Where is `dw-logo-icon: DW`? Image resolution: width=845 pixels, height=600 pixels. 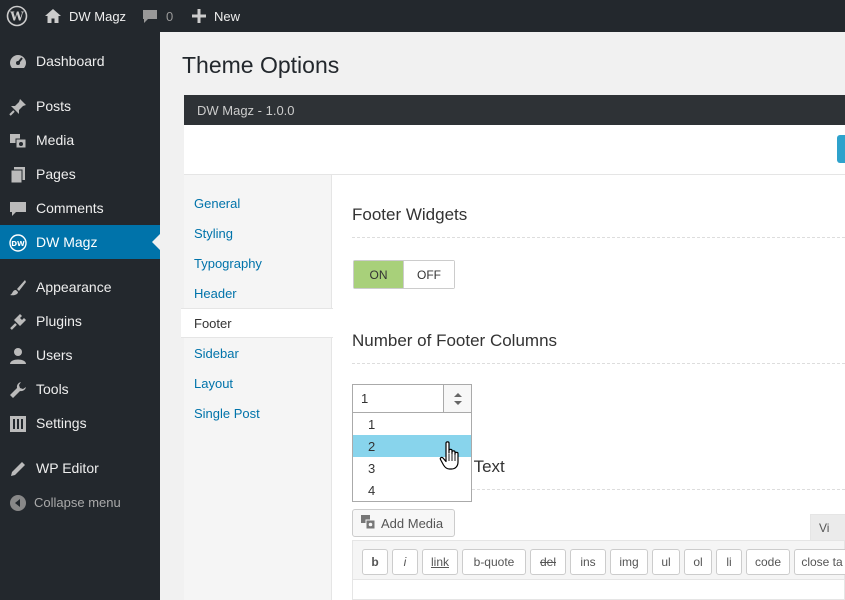 dw-logo-icon: DW is located at coordinates (18, 243).